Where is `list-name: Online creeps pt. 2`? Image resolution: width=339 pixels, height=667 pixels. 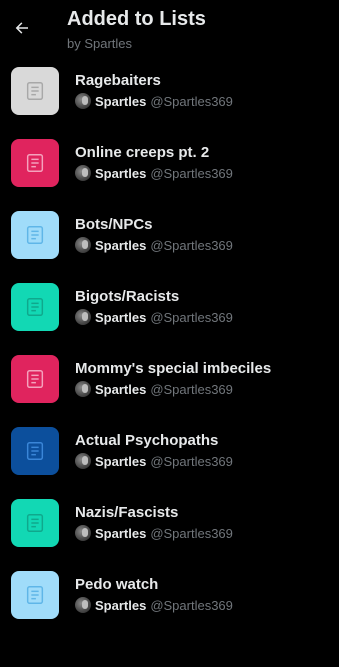 list-name: Online creeps pt. 2 is located at coordinates (142, 152).